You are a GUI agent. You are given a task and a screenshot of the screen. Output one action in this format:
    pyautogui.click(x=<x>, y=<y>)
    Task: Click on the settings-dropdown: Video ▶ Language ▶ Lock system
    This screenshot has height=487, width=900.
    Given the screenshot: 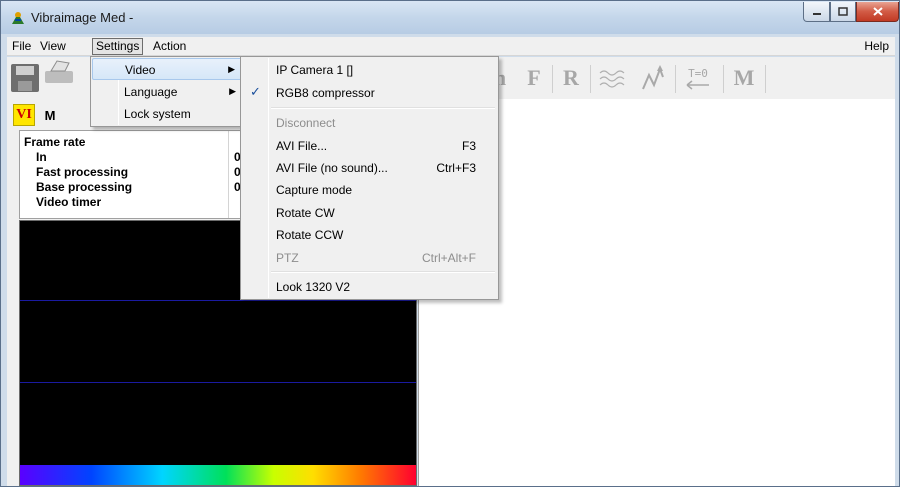 What is the action you would take?
    pyautogui.click(x=167, y=91)
    